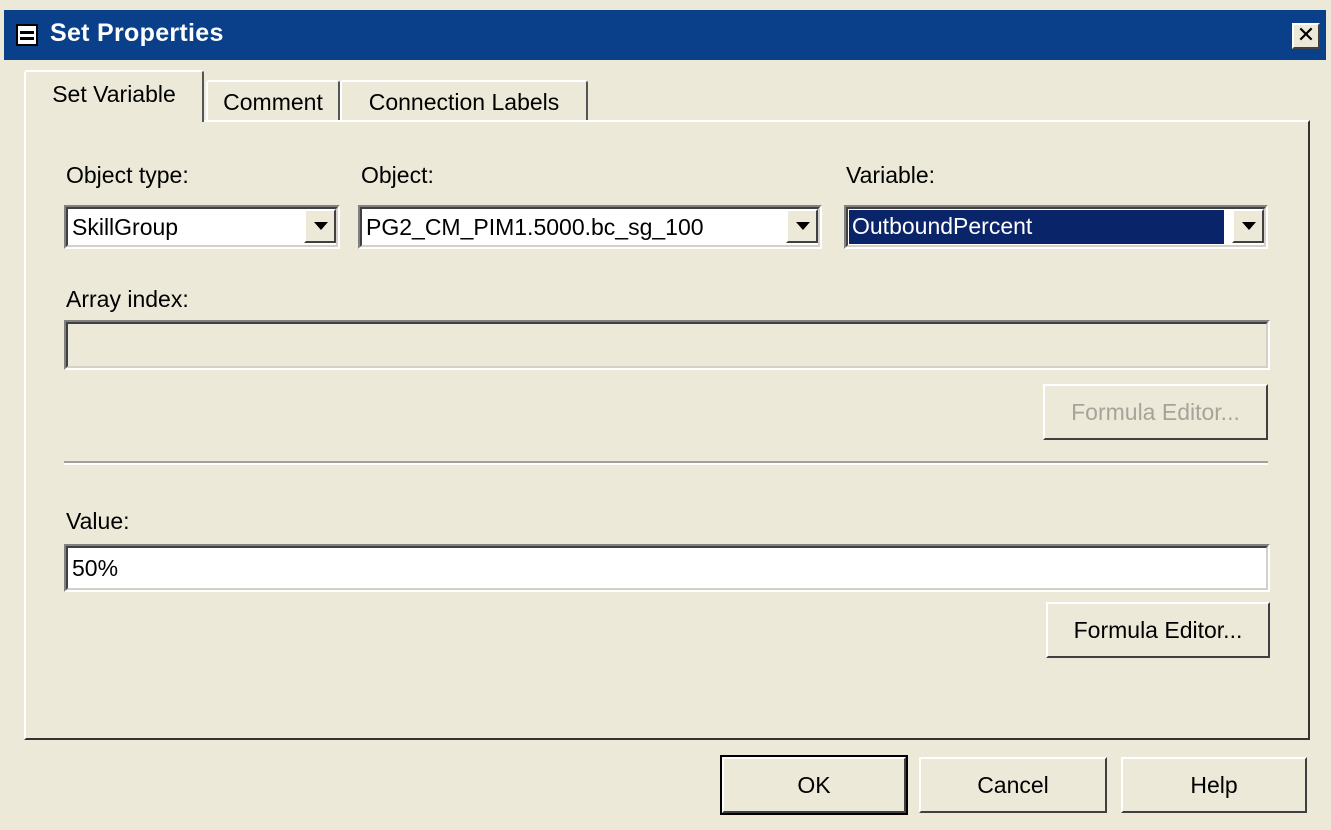 The height and width of the screenshot is (830, 1331). I want to click on value-label: Value:, so click(98, 521).